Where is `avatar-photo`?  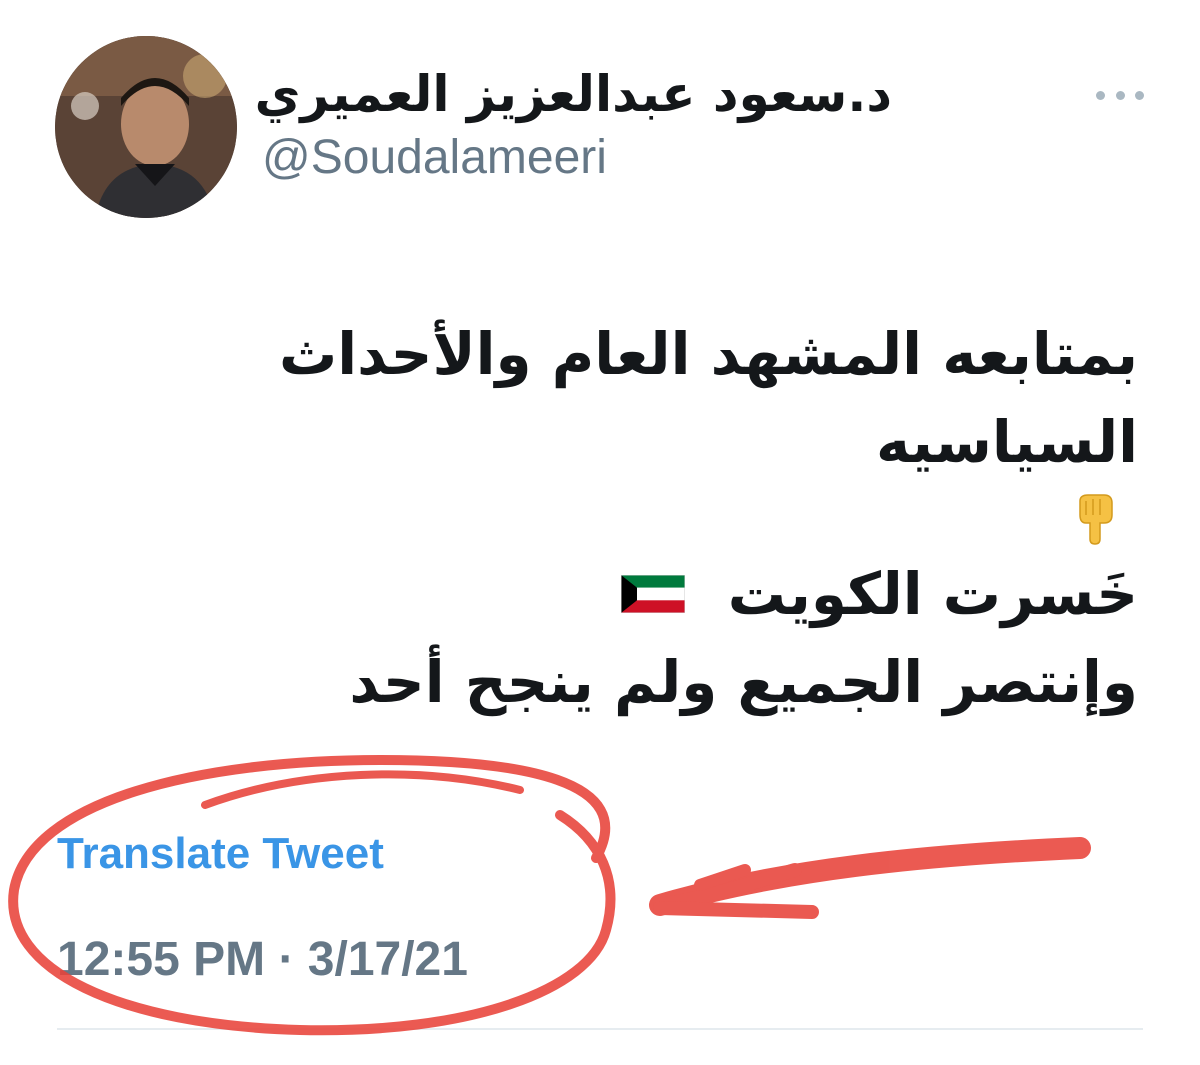 avatar-photo is located at coordinates (146, 127).